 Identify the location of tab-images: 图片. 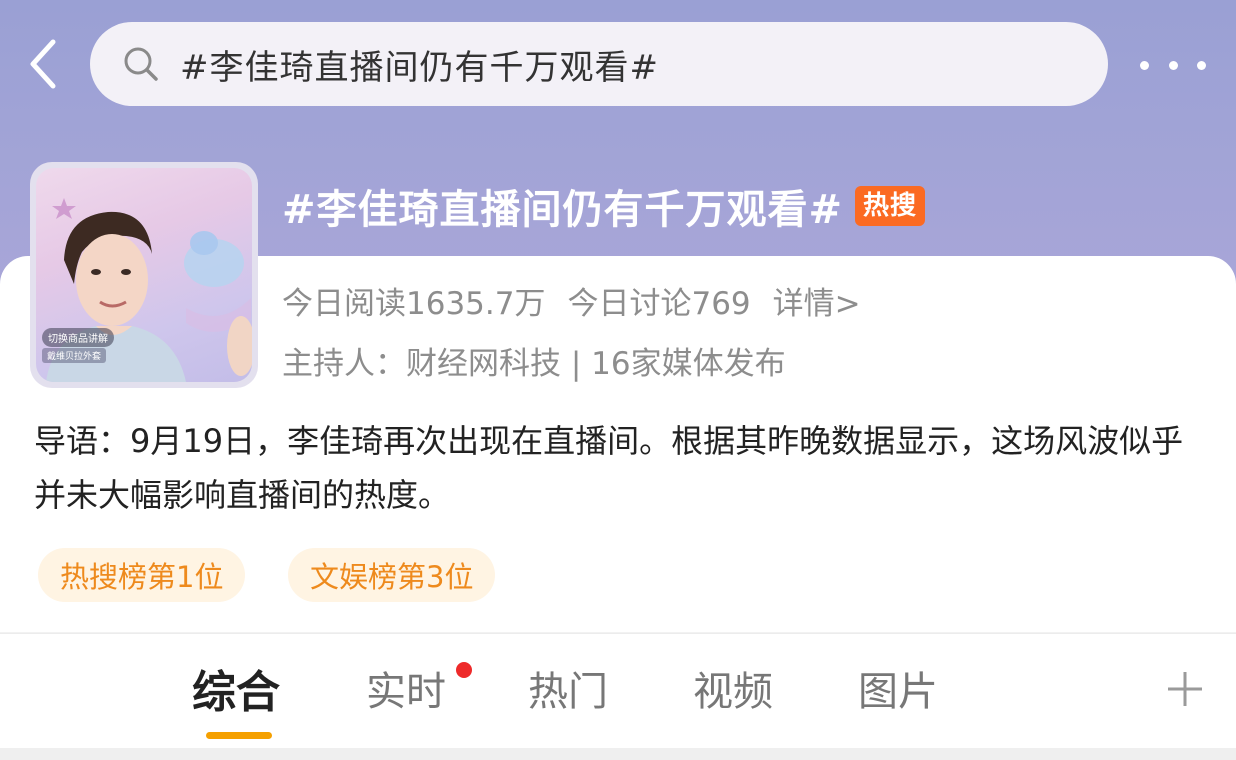
(898, 688).